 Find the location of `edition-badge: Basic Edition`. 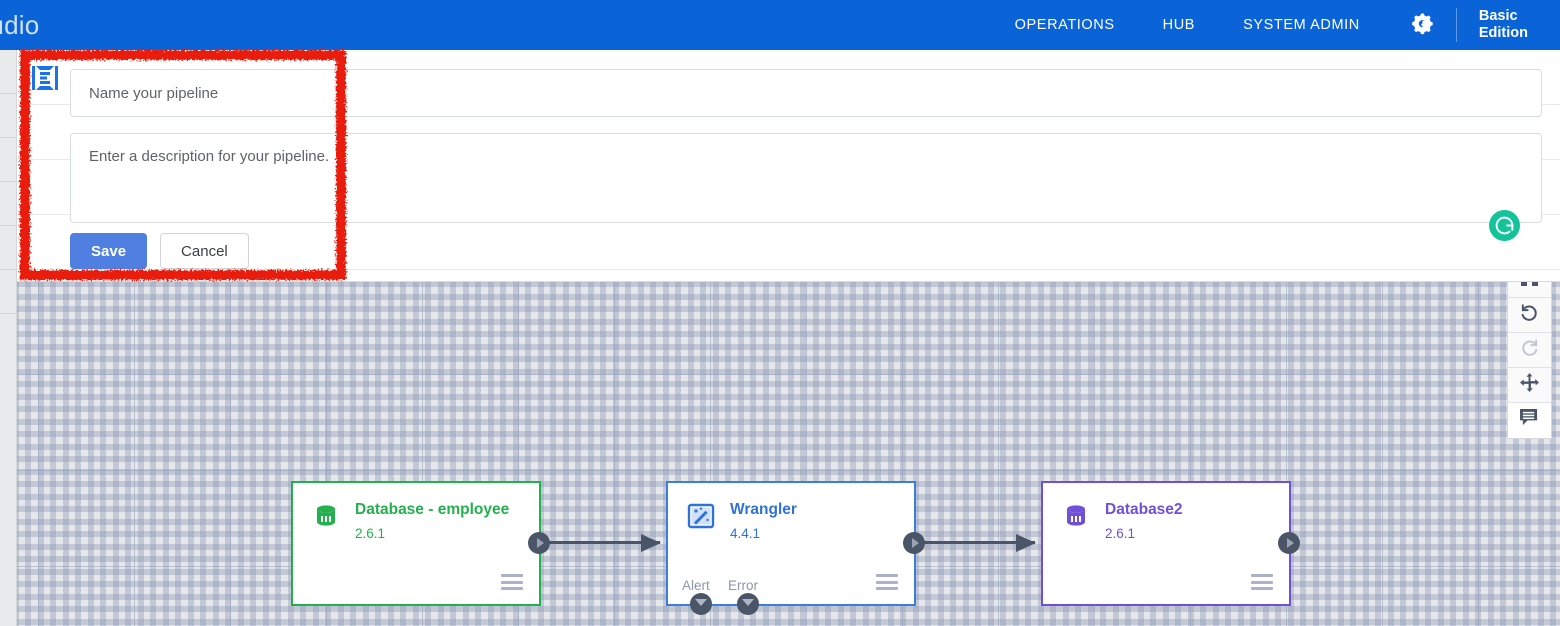

edition-badge: Basic Edition is located at coordinates (1510, 25).